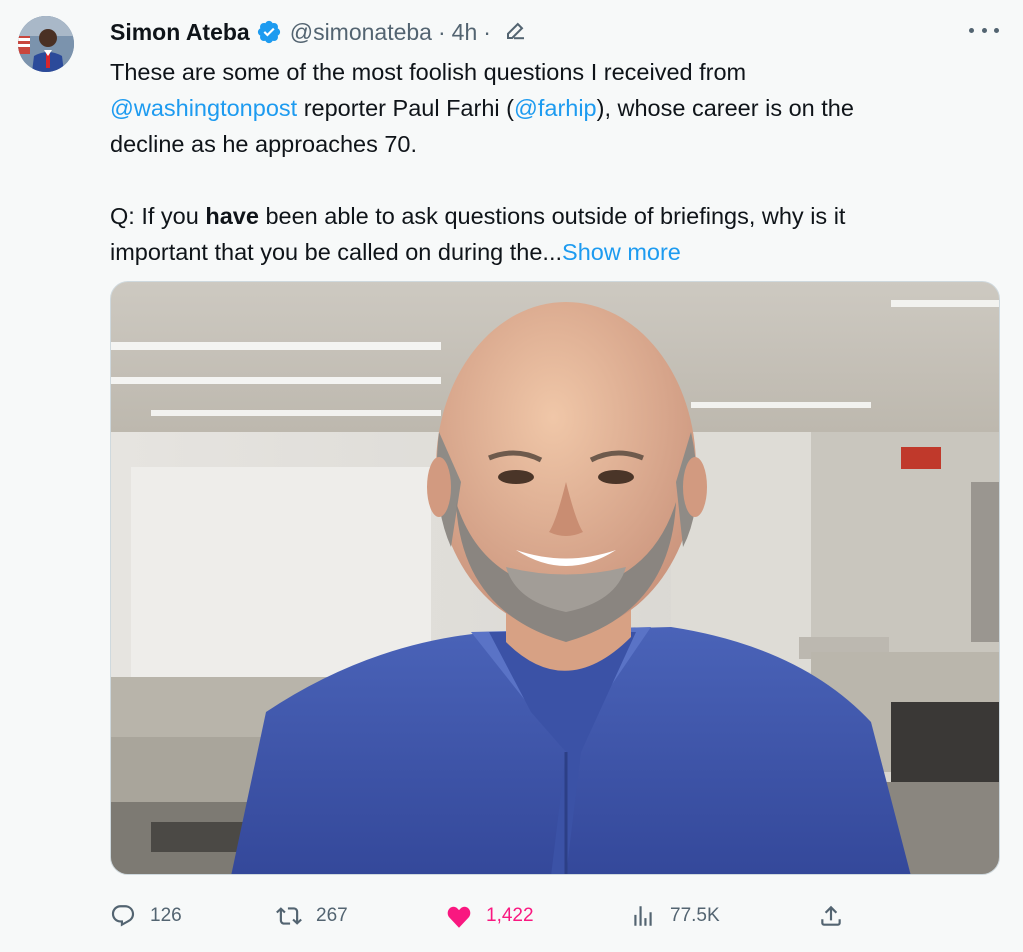  I want to click on reply-icon, so click(123, 916).